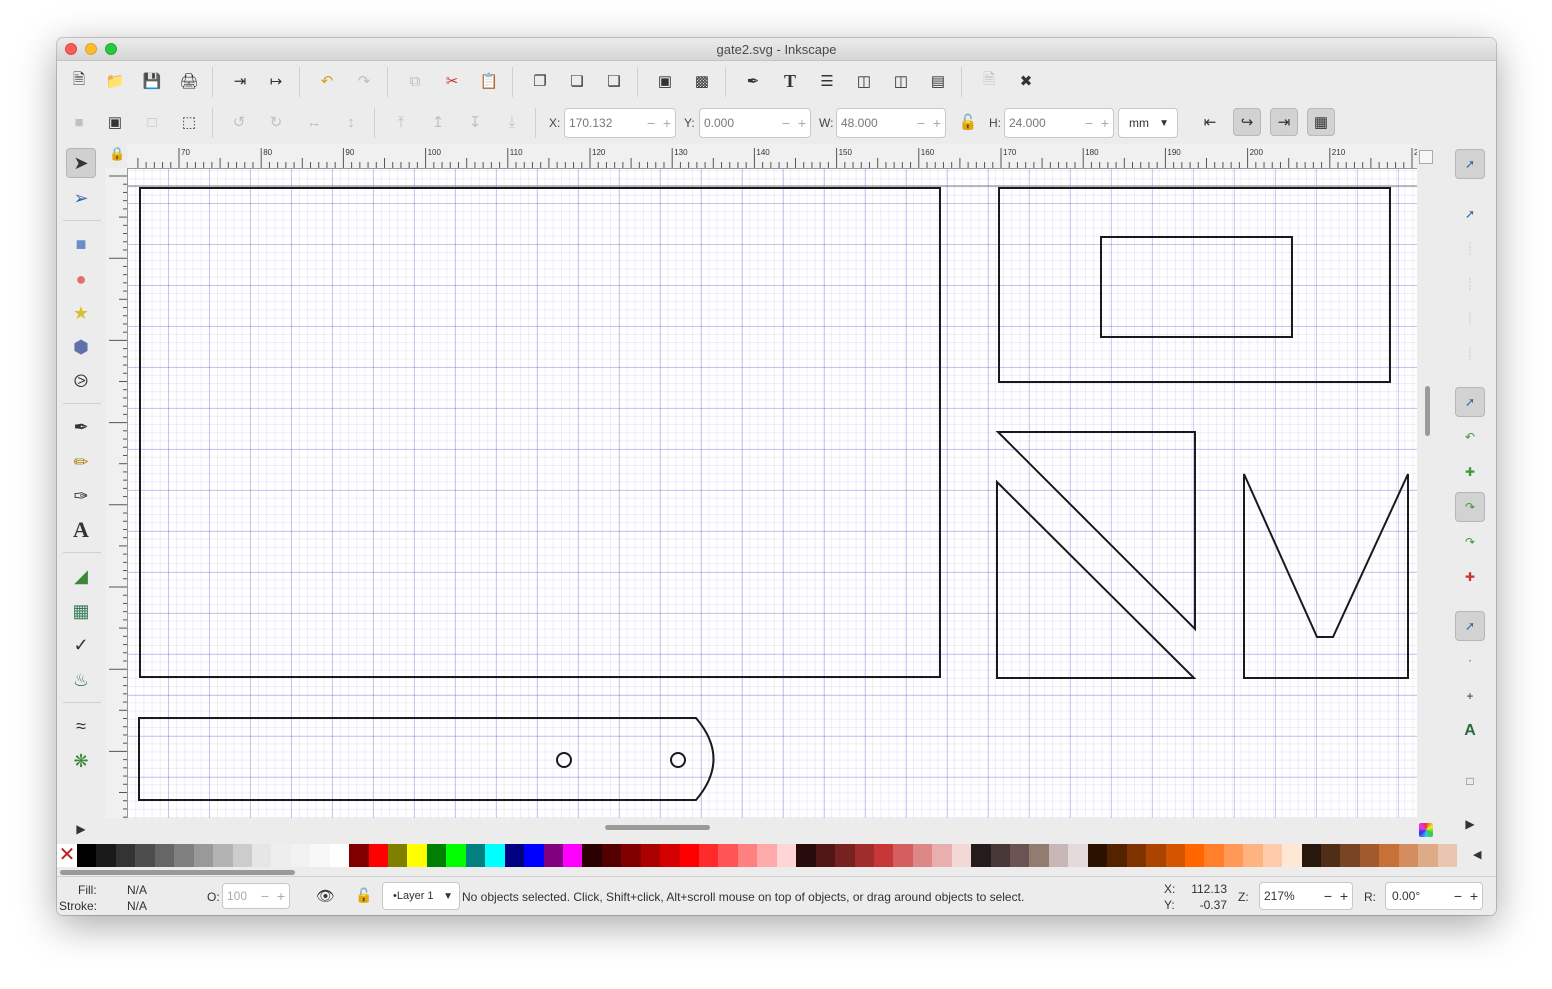 The image size is (1552, 989). Describe the element at coordinates (540, 81) in the screenshot. I see `duplicate-icon: ❐` at that location.